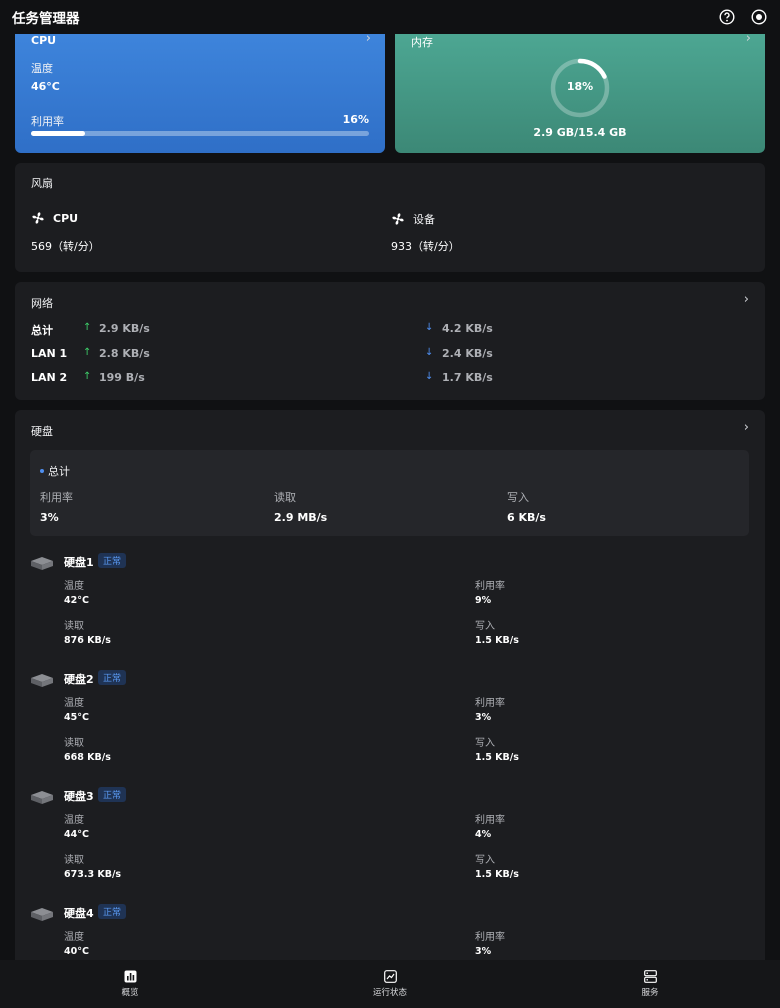 This screenshot has height=1008, width=780. Describe the element at coordinates (124, 353) in the screenshot. I see `network-row-up: 2.8 KB/s` at that location.